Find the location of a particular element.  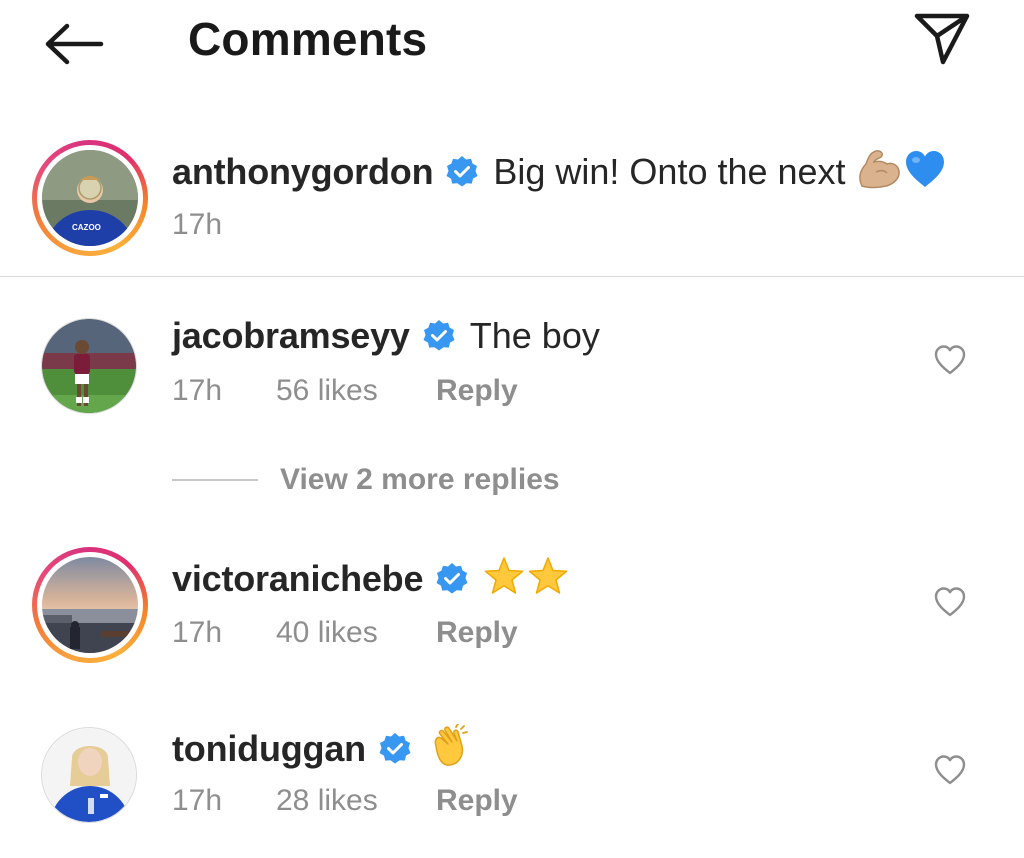

avatar-victoranichebe is located at coordinates (90, 605).